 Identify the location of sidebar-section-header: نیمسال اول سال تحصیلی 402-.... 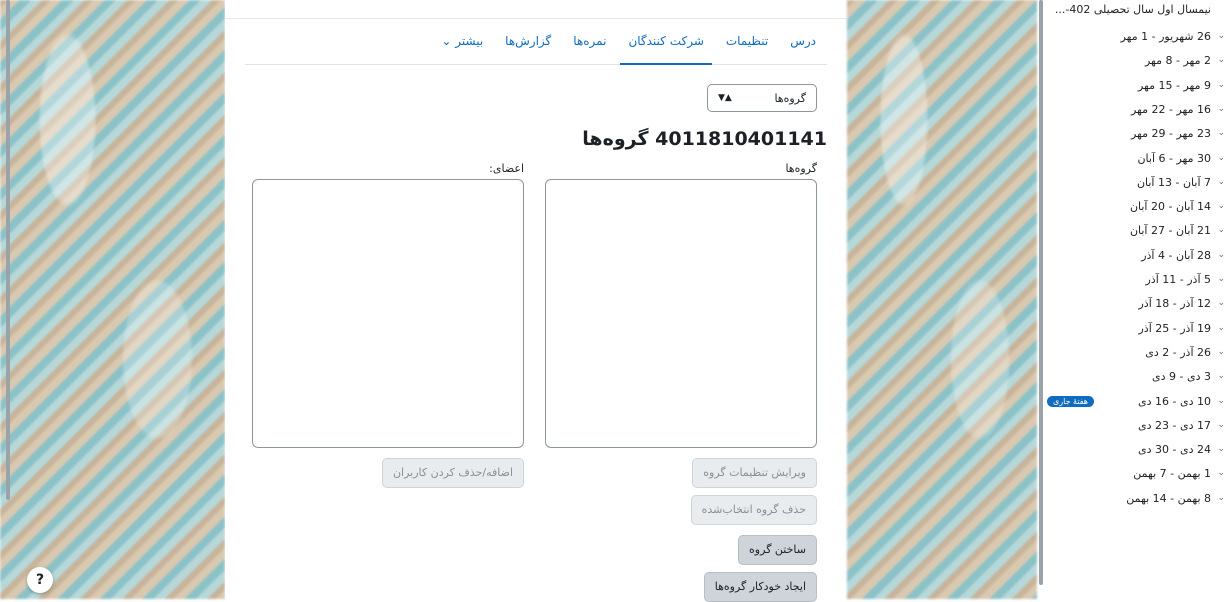
(1133, 9).